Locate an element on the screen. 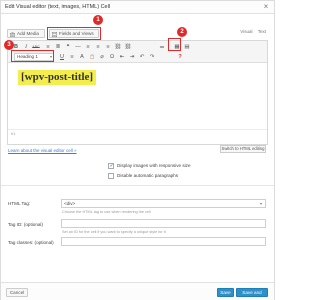 This screenshot has height=300, width=320. align-center-icon: ≡ is located at coordinates (98, 47).